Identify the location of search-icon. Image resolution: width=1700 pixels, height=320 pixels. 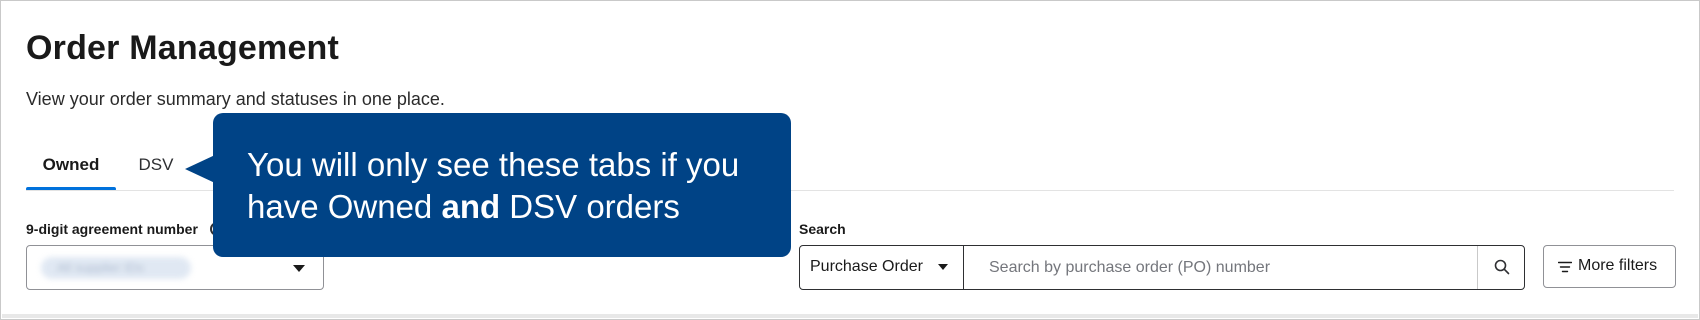
(1502, 267).